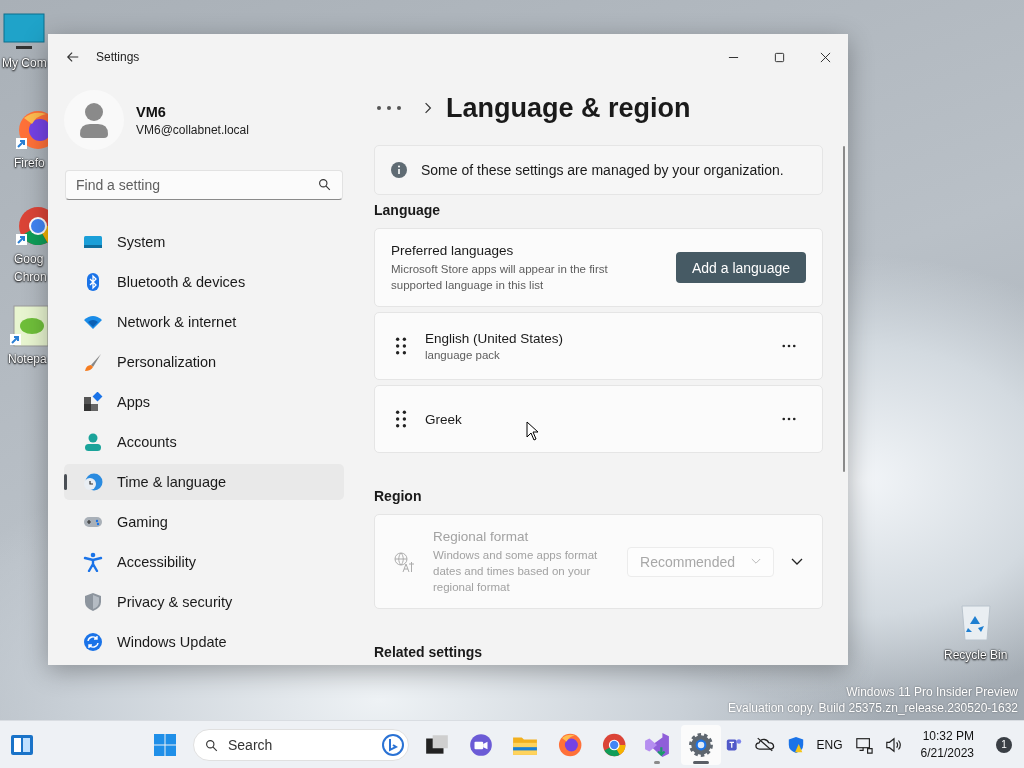  Describe the element at coordinates (22, 744) in the screenshot. I see `widgets-icon` at that location.